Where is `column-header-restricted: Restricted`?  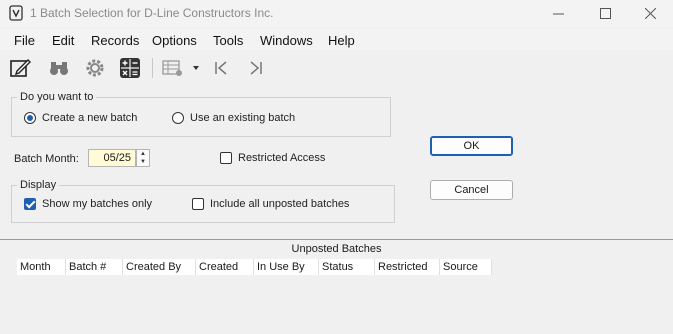
column-header-restricted: Restricted is located at coordinates (407, 267).